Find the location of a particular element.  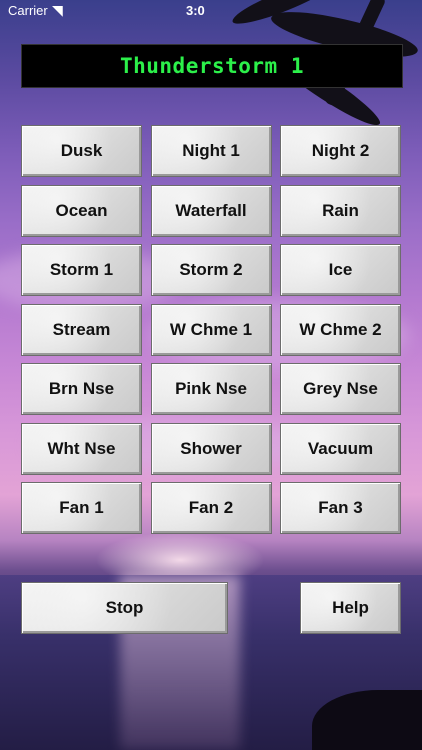

sound-button-ice: Ice is located at coordinates (340, 270).